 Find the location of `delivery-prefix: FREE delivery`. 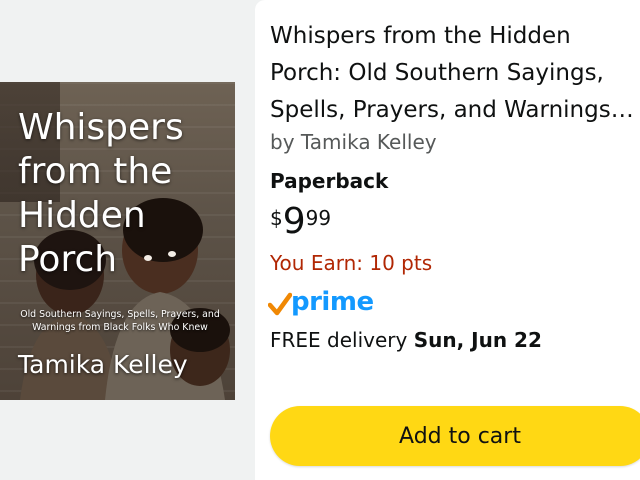

delivery-prefix: FREE delivery is located at coordinates (342, 340).